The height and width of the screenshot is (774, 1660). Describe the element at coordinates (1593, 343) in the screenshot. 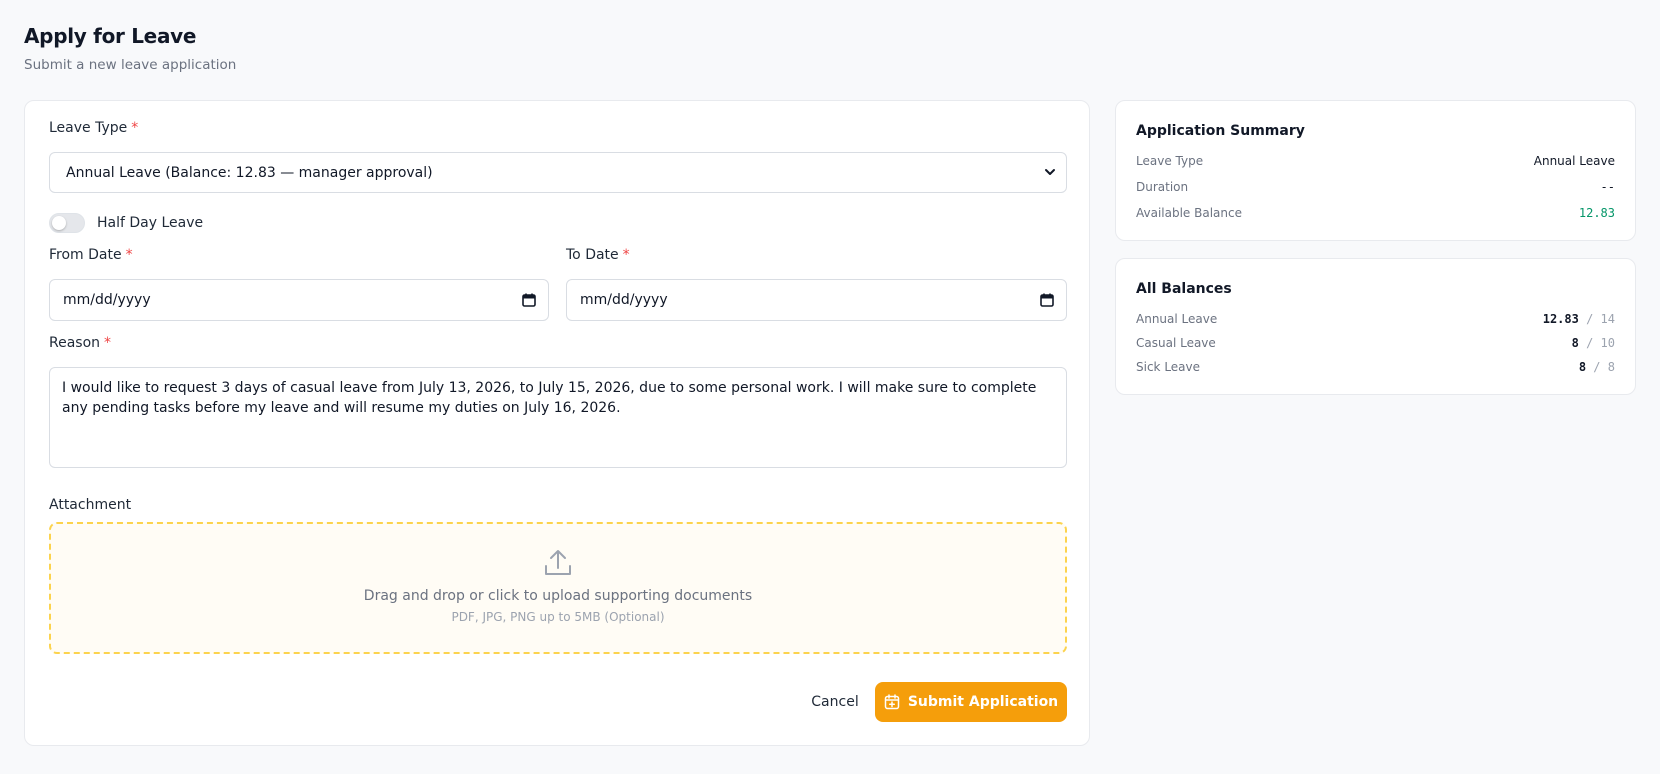

I see `balance-value: 8 / 10` at that location.